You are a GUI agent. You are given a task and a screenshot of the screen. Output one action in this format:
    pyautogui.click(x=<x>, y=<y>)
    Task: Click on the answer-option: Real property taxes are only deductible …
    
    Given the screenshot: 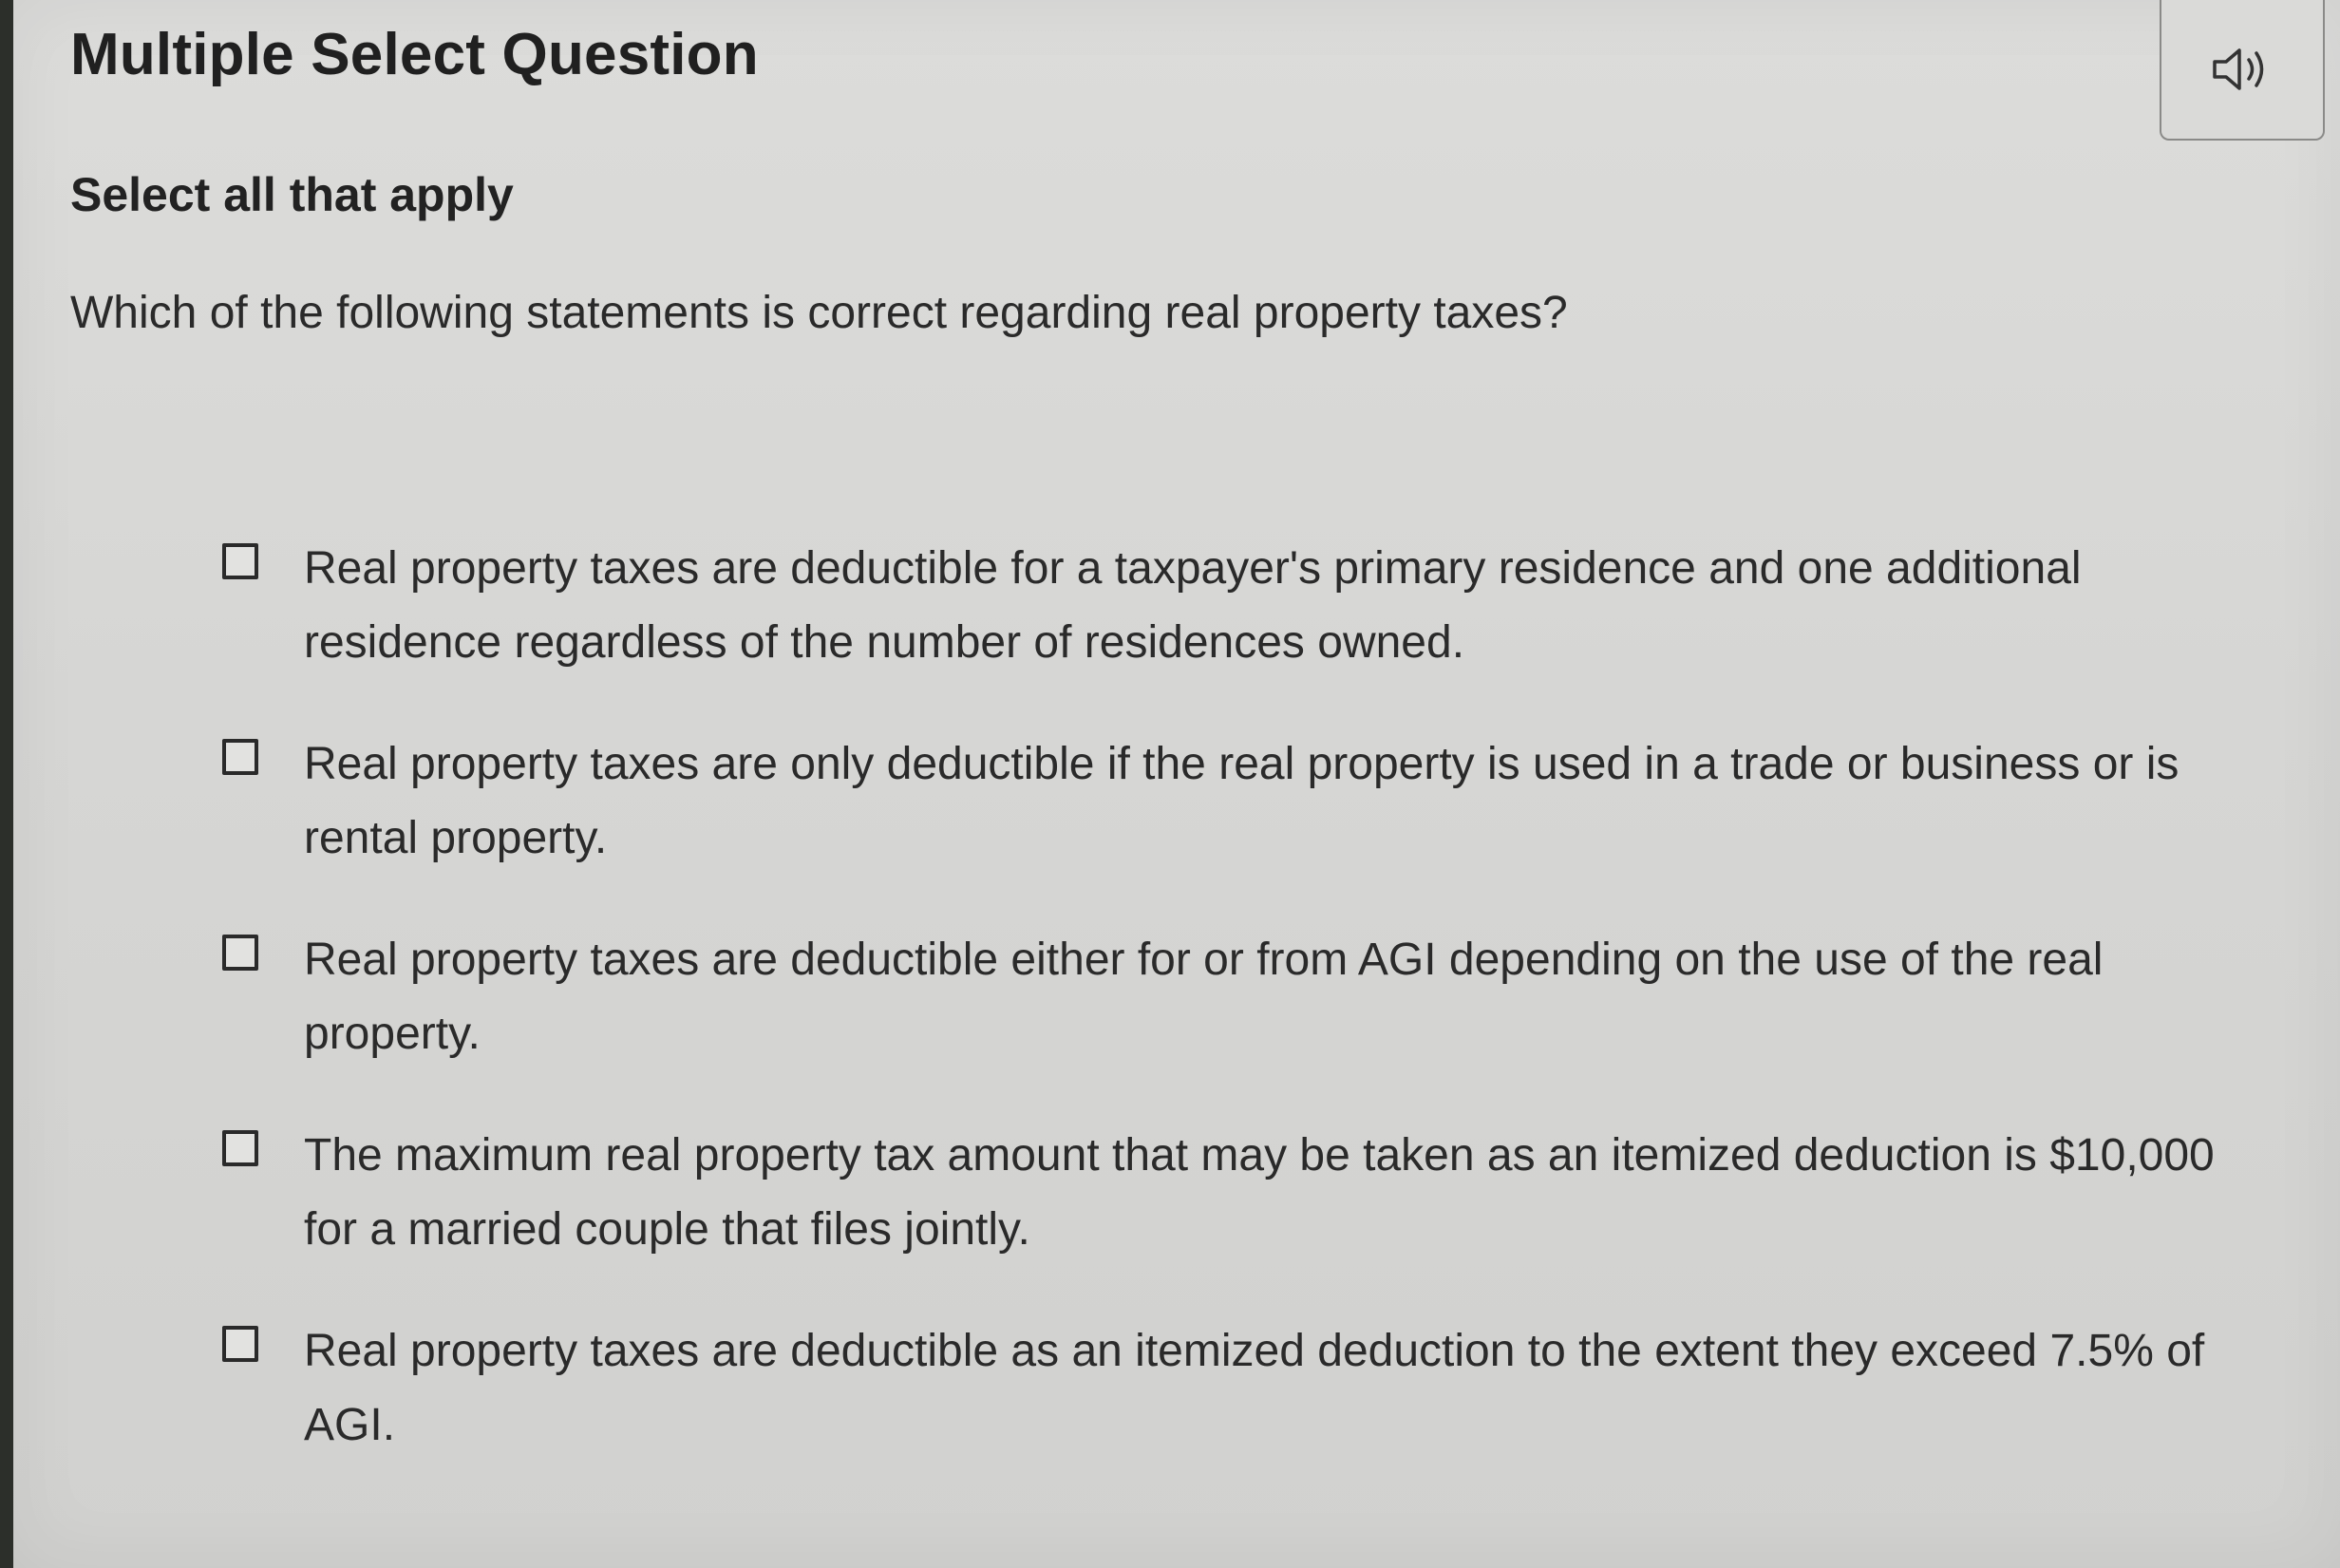 What is the action you would take?
    pyautogui.click(x=1241, y=801)
    